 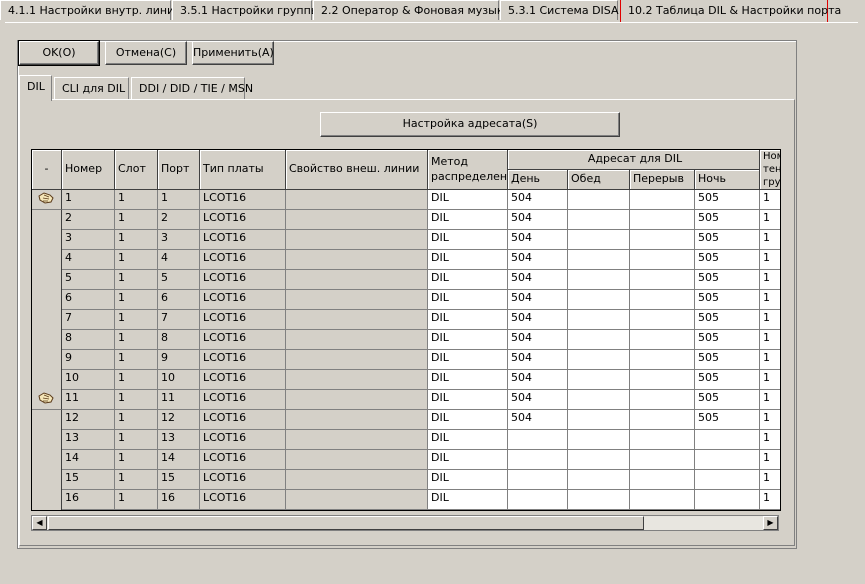 What do you see at coordinates (406, 240) in the screenshot?
I see `table-row: 3 1 3 LCOT16 DIL 504 505 1` at bounding box center [406, 240].